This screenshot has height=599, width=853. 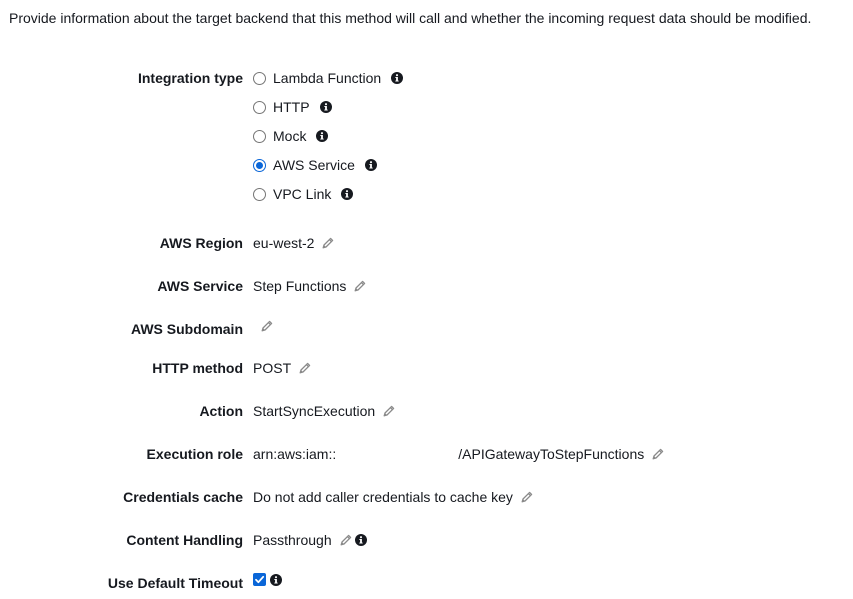 I want to click on use-default-timeout-checkbox, so click(x=259, y=579).